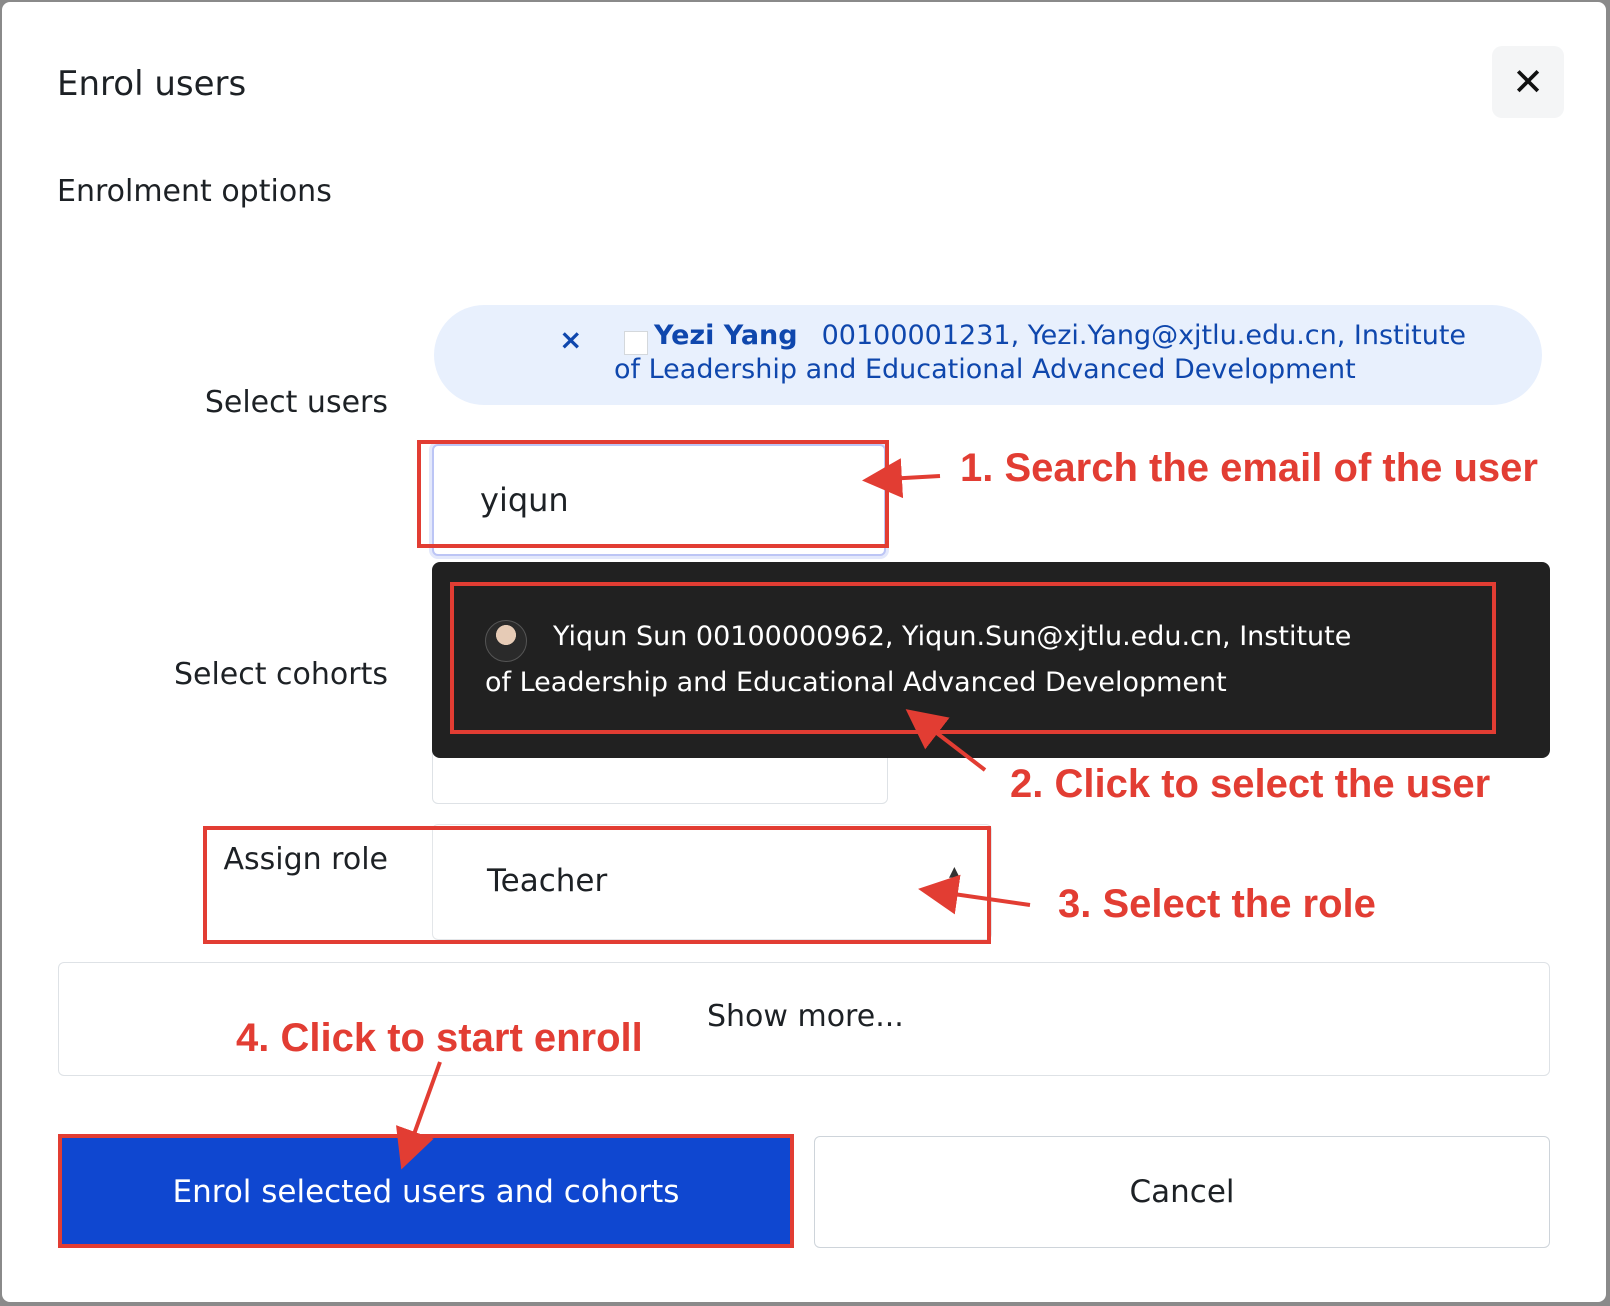 This screenshot has height=1306, width=1610. Describe the element at coordinates (946, 740) in the screenshot. I see `arrow-step2` at that location.